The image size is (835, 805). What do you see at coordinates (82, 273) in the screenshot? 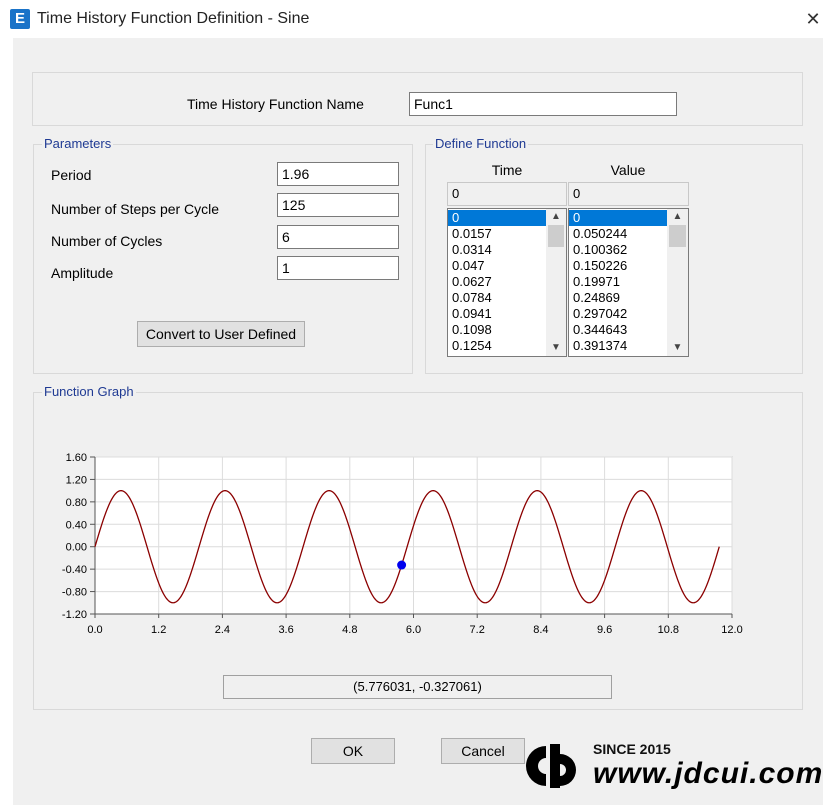
I see `amplitude-label: Amplitude` at bounding box center [82, 273].